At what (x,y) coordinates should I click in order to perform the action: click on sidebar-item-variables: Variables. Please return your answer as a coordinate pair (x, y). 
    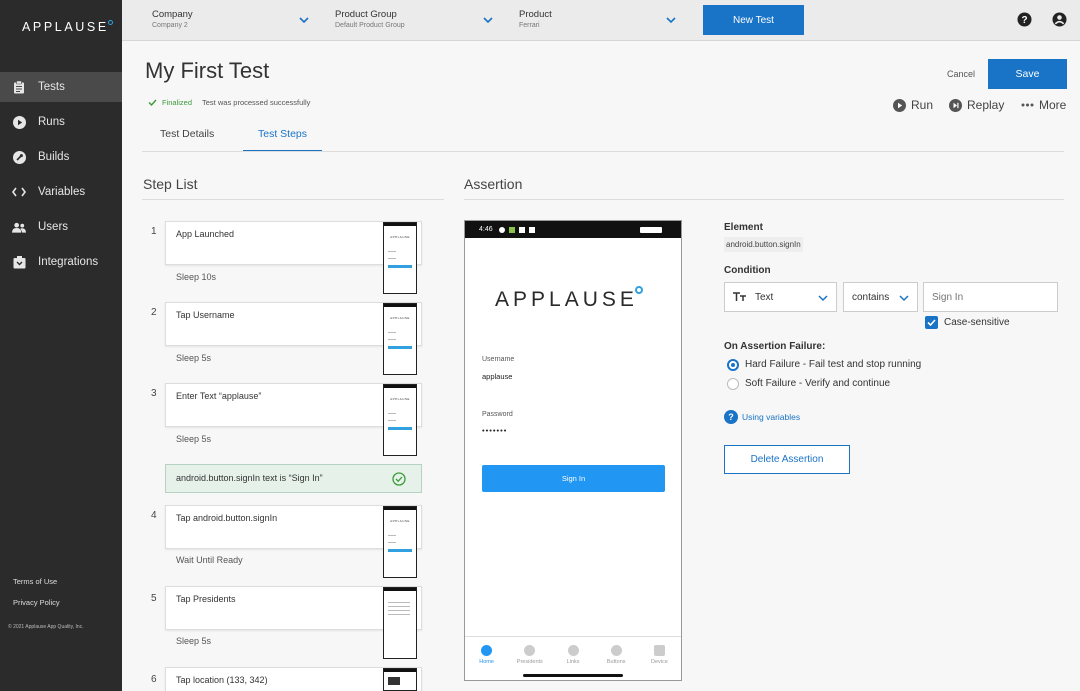
    Looking at the image, I should click on (61, 192).